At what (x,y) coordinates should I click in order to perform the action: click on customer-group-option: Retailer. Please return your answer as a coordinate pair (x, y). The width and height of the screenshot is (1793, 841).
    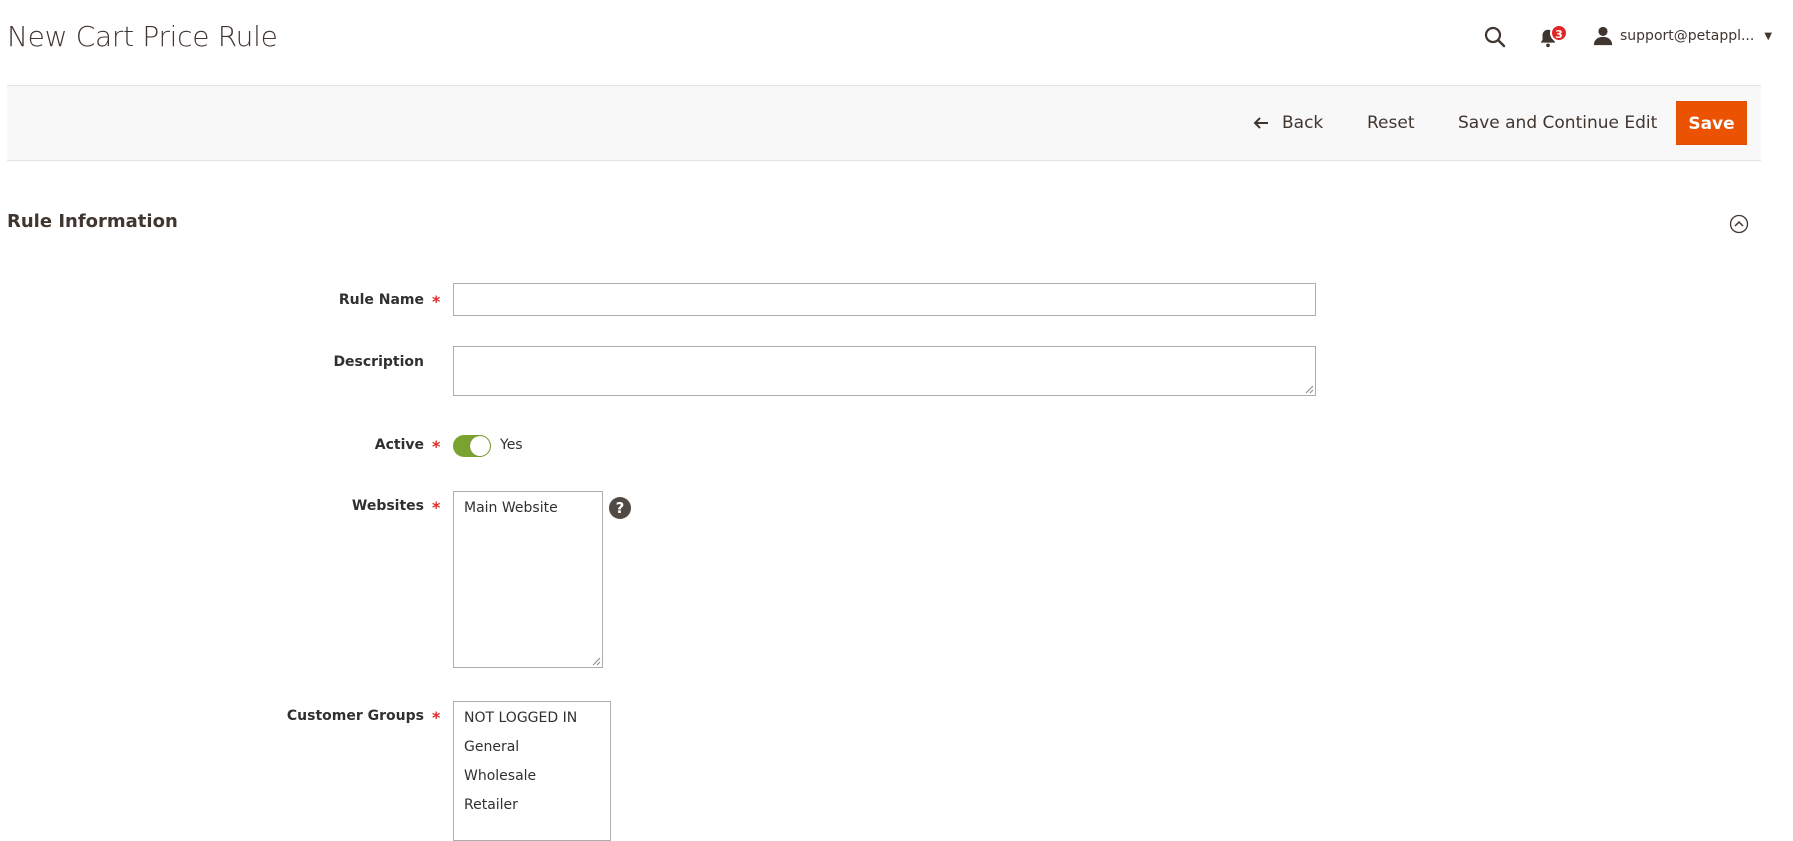
    Looking at the image, I should click on (532, 805).